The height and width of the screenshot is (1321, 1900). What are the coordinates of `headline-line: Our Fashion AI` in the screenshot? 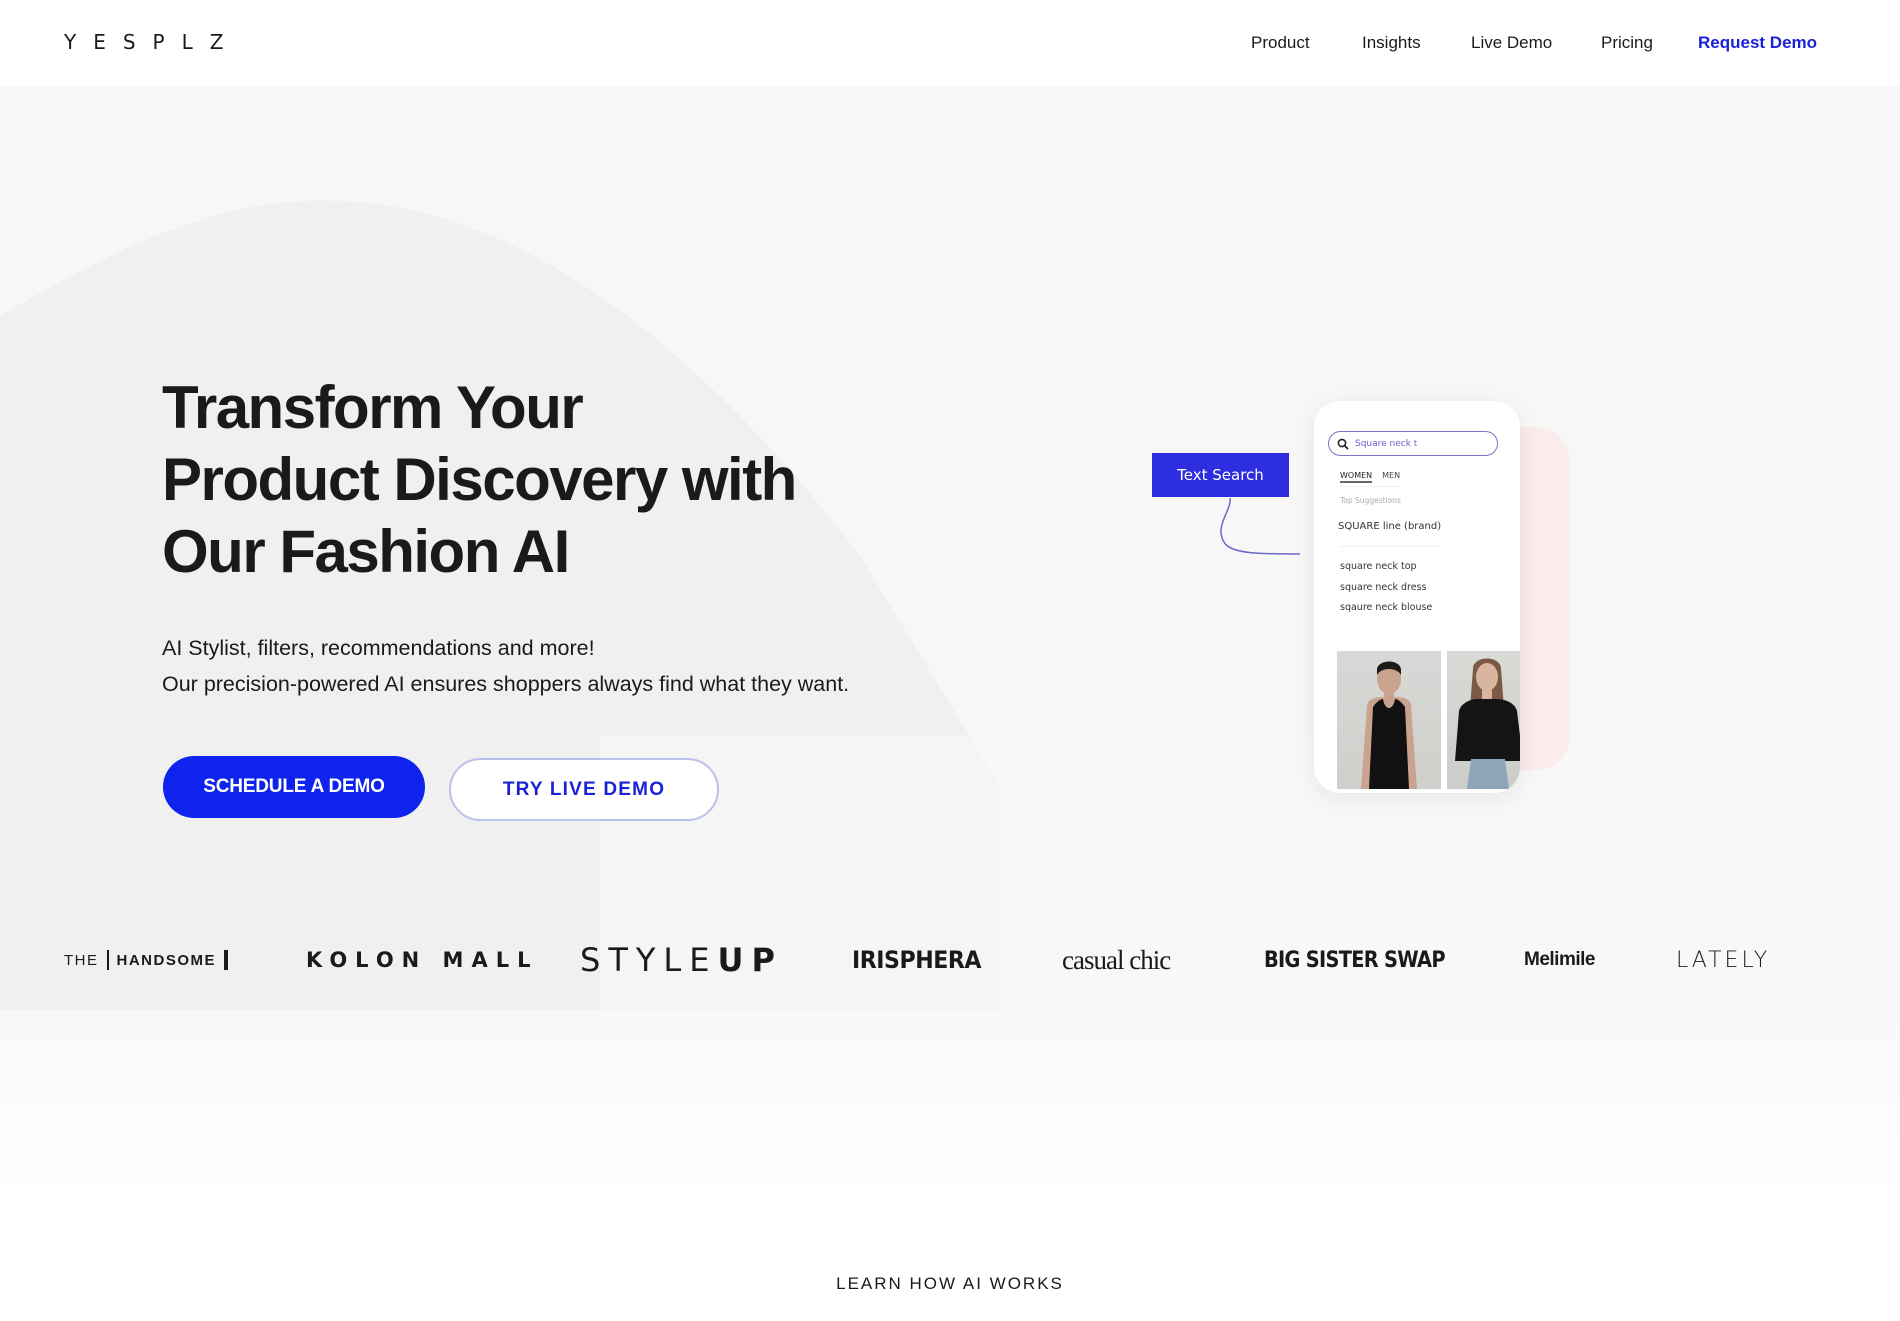 It's located at (366, 551).